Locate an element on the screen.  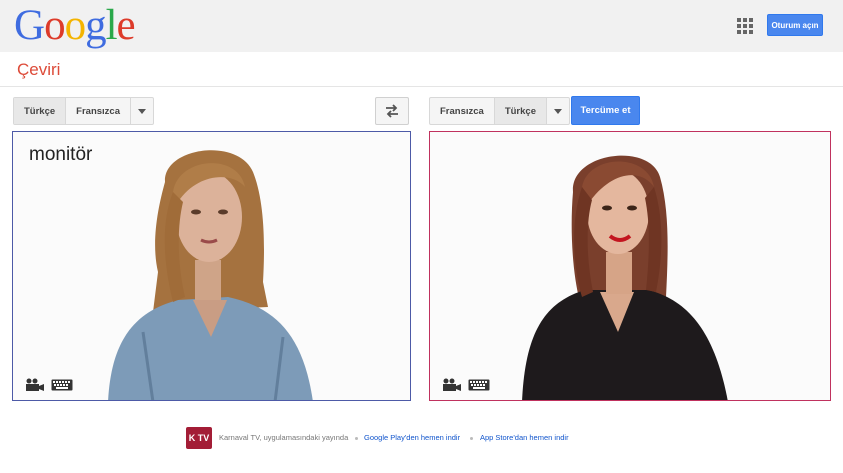
target-lang-dropdown is located at coordinates (558, 111).